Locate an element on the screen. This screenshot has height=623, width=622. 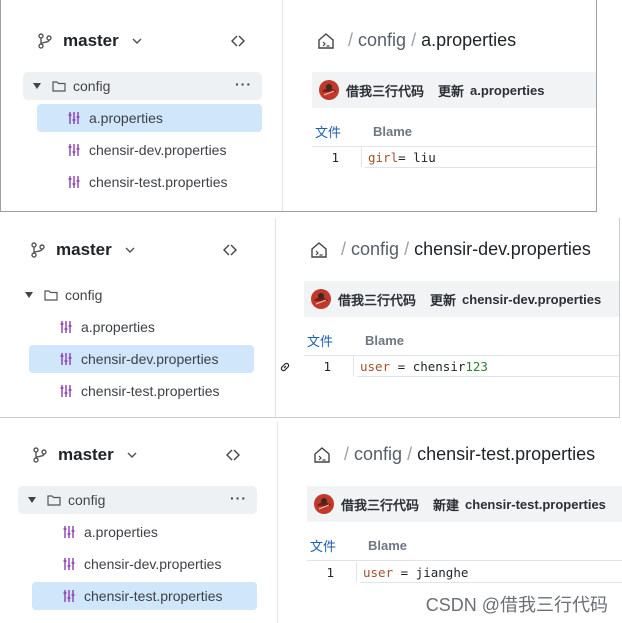
code-key: girl is located at coordinates (383, 157).